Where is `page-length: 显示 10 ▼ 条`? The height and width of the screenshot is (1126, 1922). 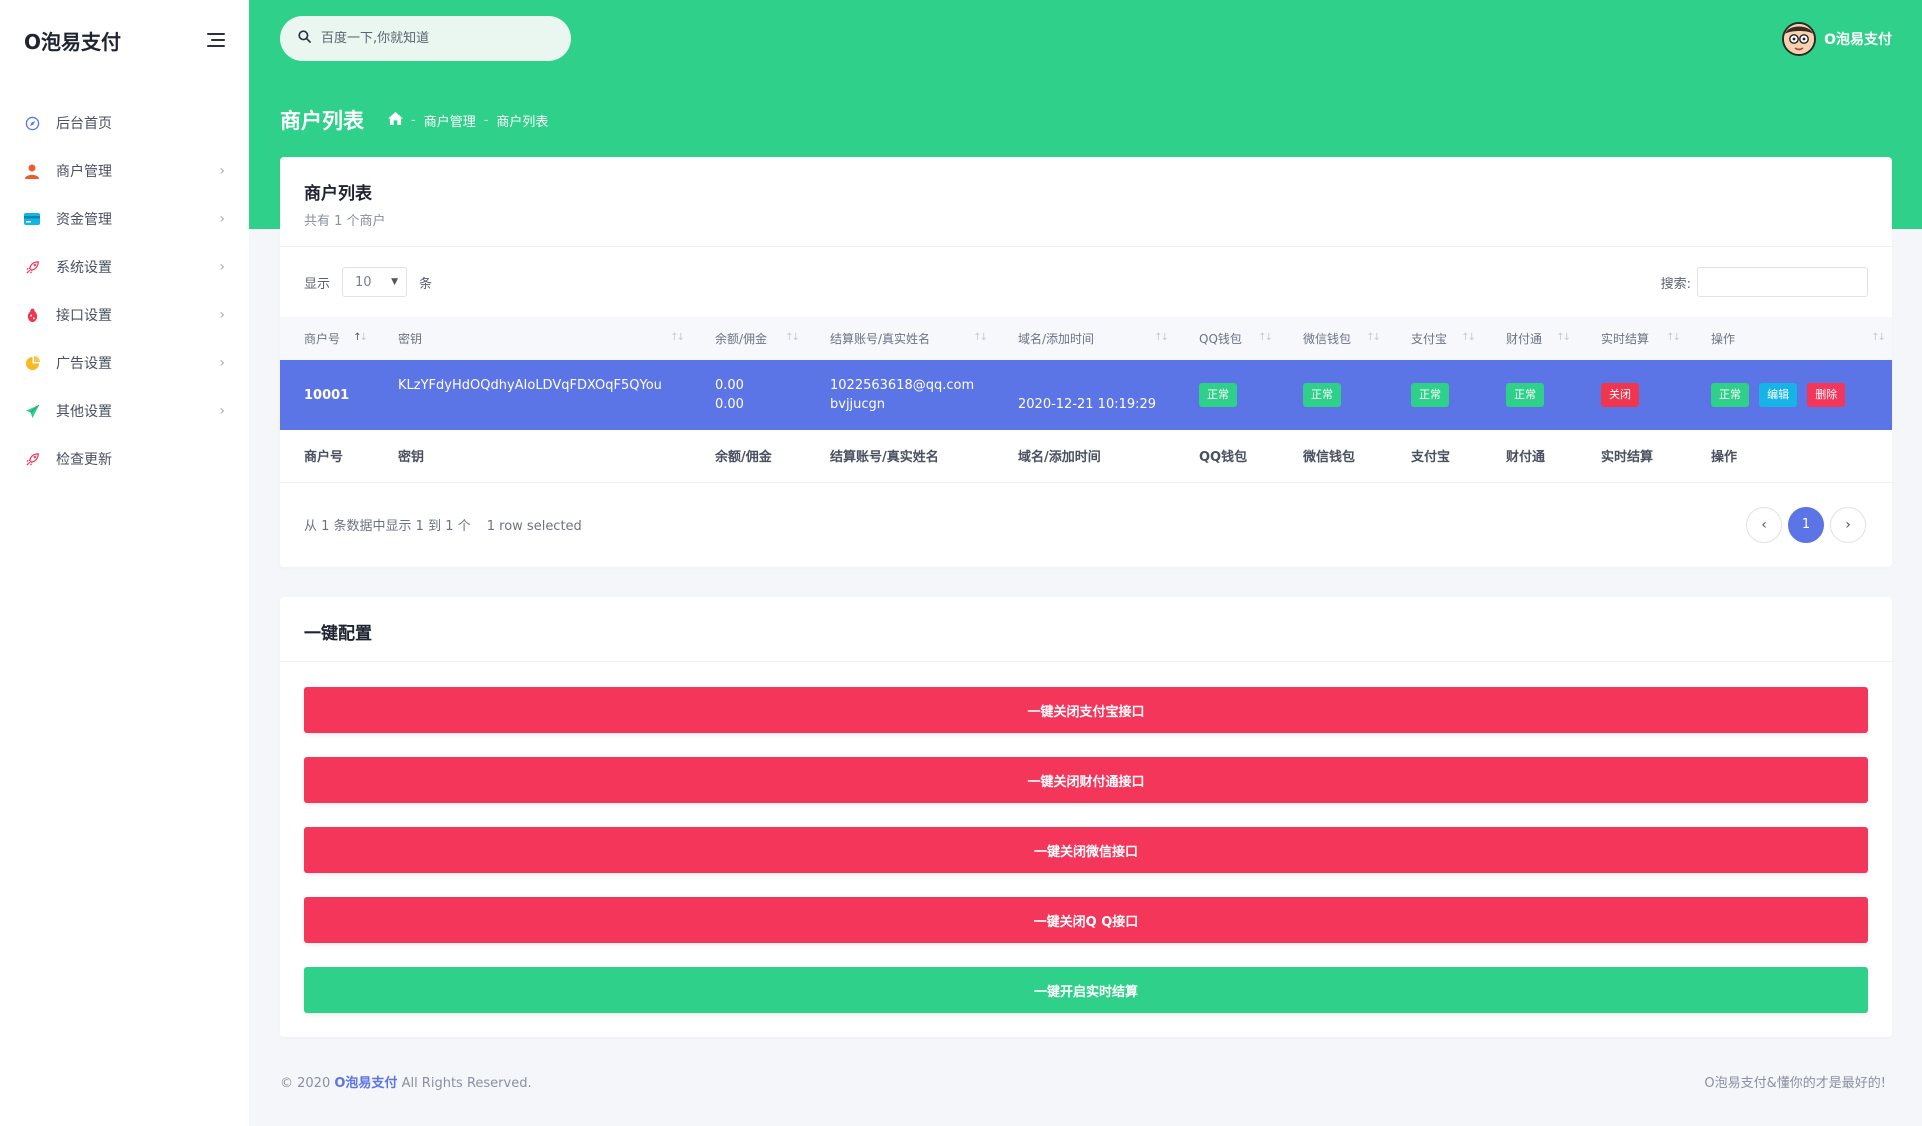 page-length: 显示 10 ▼ 条 is located at coordinates (368, 282).